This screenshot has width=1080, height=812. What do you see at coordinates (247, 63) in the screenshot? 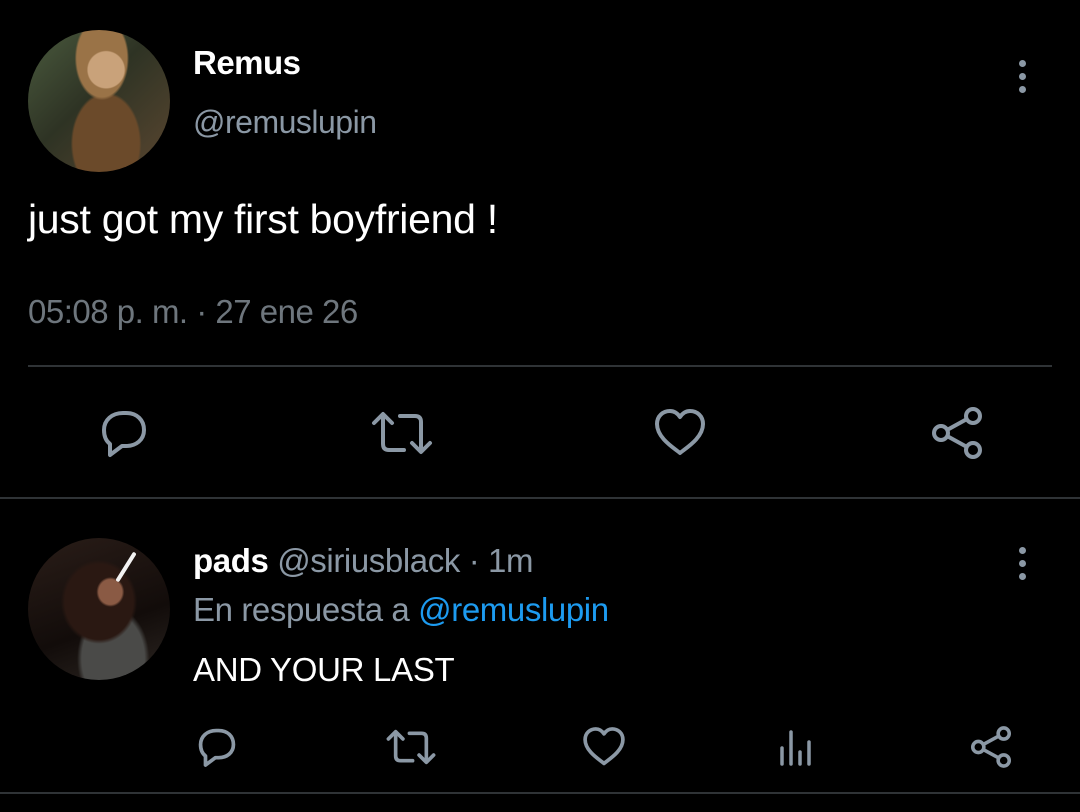
I see `display-name: Remus` at bounding box center [247, 63].